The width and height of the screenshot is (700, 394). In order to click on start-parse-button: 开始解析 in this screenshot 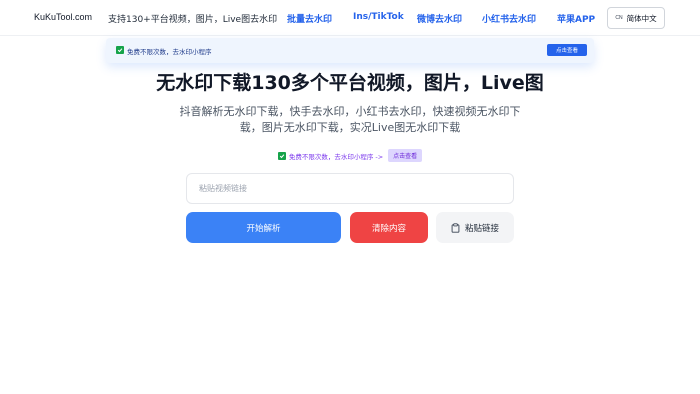, I will do `click(263, 227)`.